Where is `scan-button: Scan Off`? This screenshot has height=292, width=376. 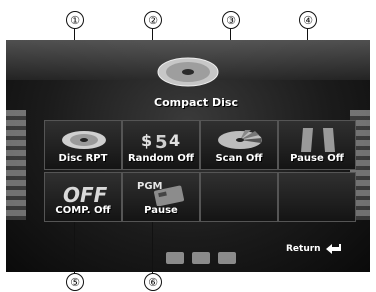 scan-button: Scan Off is located at coordinates (239, 145).